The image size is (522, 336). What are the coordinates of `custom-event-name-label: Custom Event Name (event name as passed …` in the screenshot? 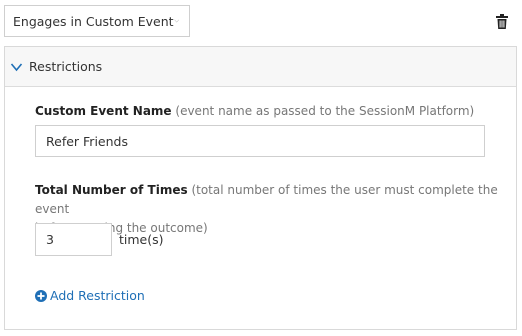 It's located at (254, 111).